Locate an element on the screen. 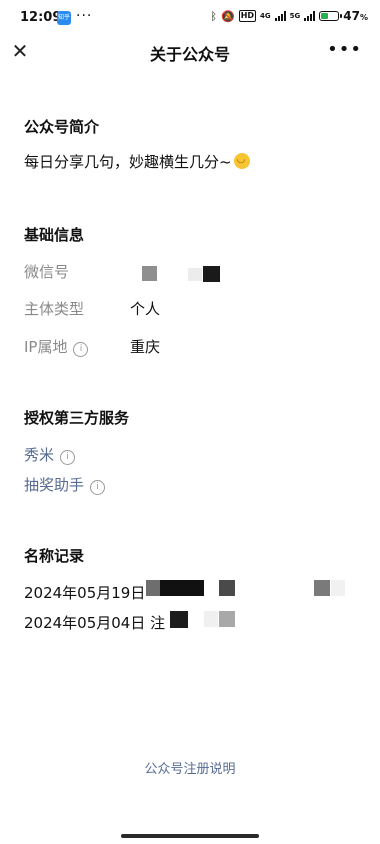 The width and height of the screenshot is (380, 844). intro-section-title: 公众号简介 is located at coordinates (62, 127).